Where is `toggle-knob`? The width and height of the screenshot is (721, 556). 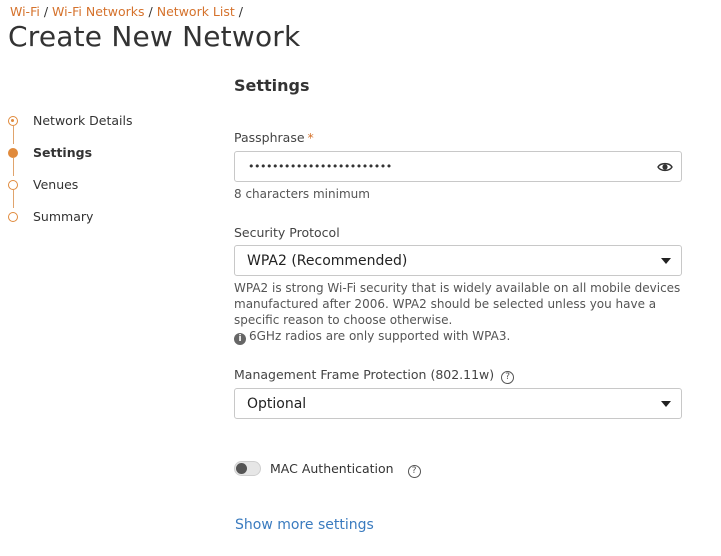 toggle-knob is located at coordinates (241, 468).